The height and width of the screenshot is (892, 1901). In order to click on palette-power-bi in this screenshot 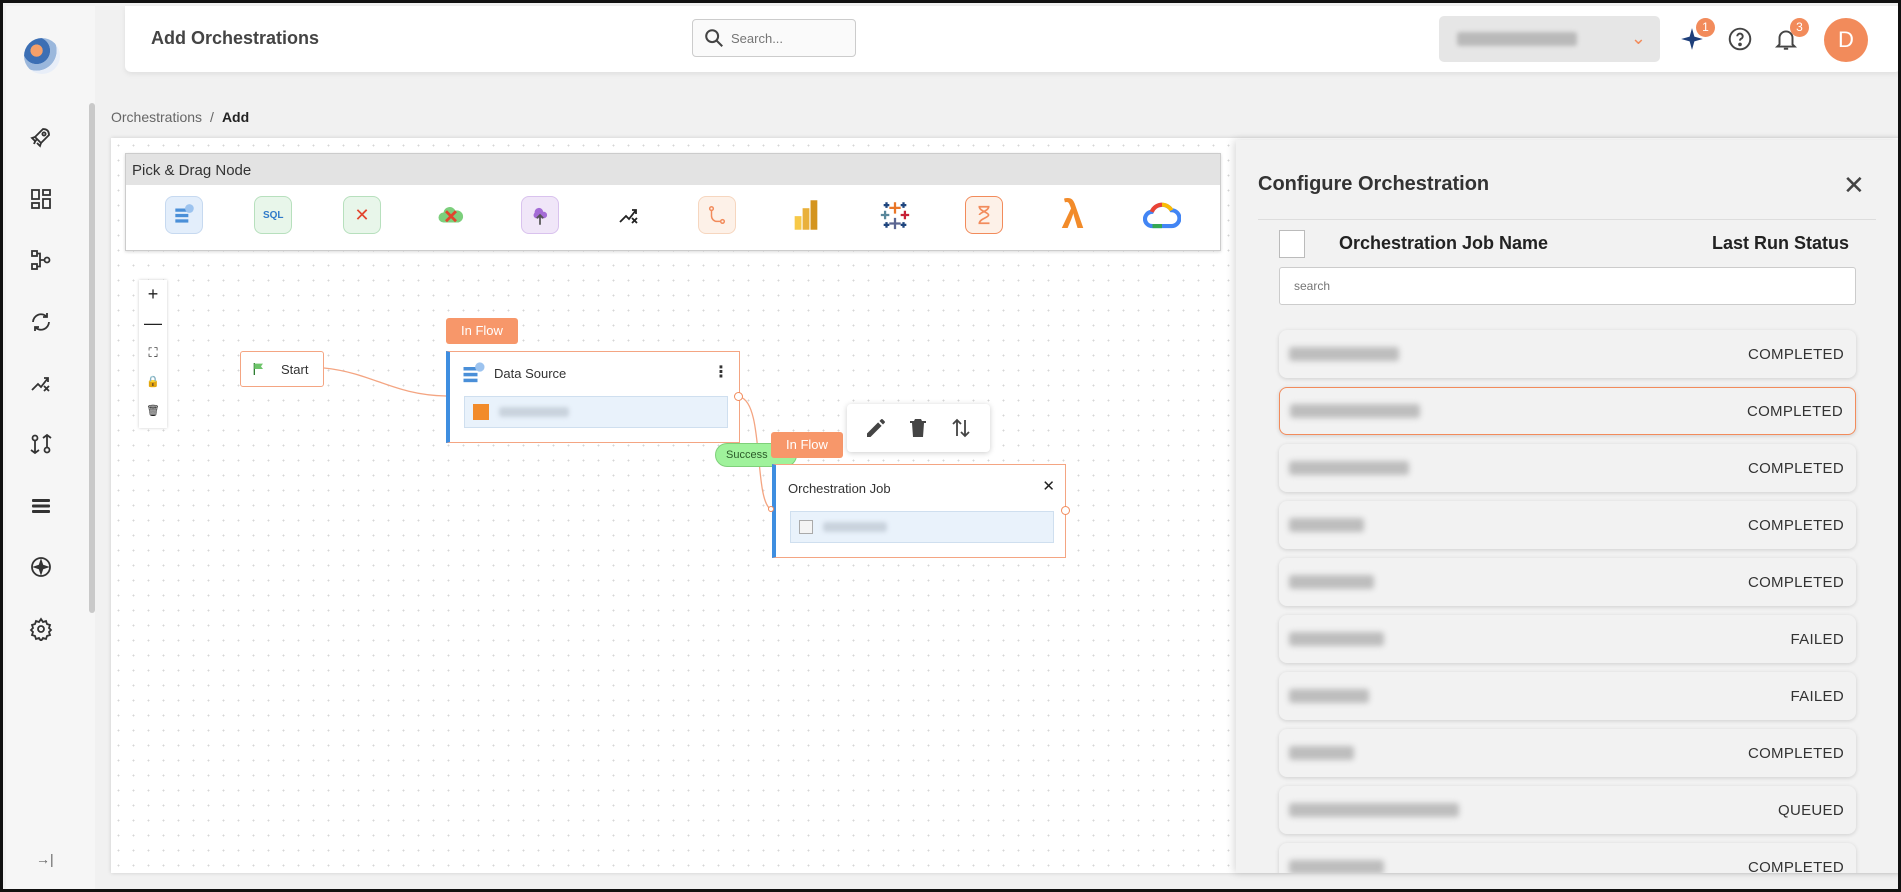, I will do `click(806, 215)`.